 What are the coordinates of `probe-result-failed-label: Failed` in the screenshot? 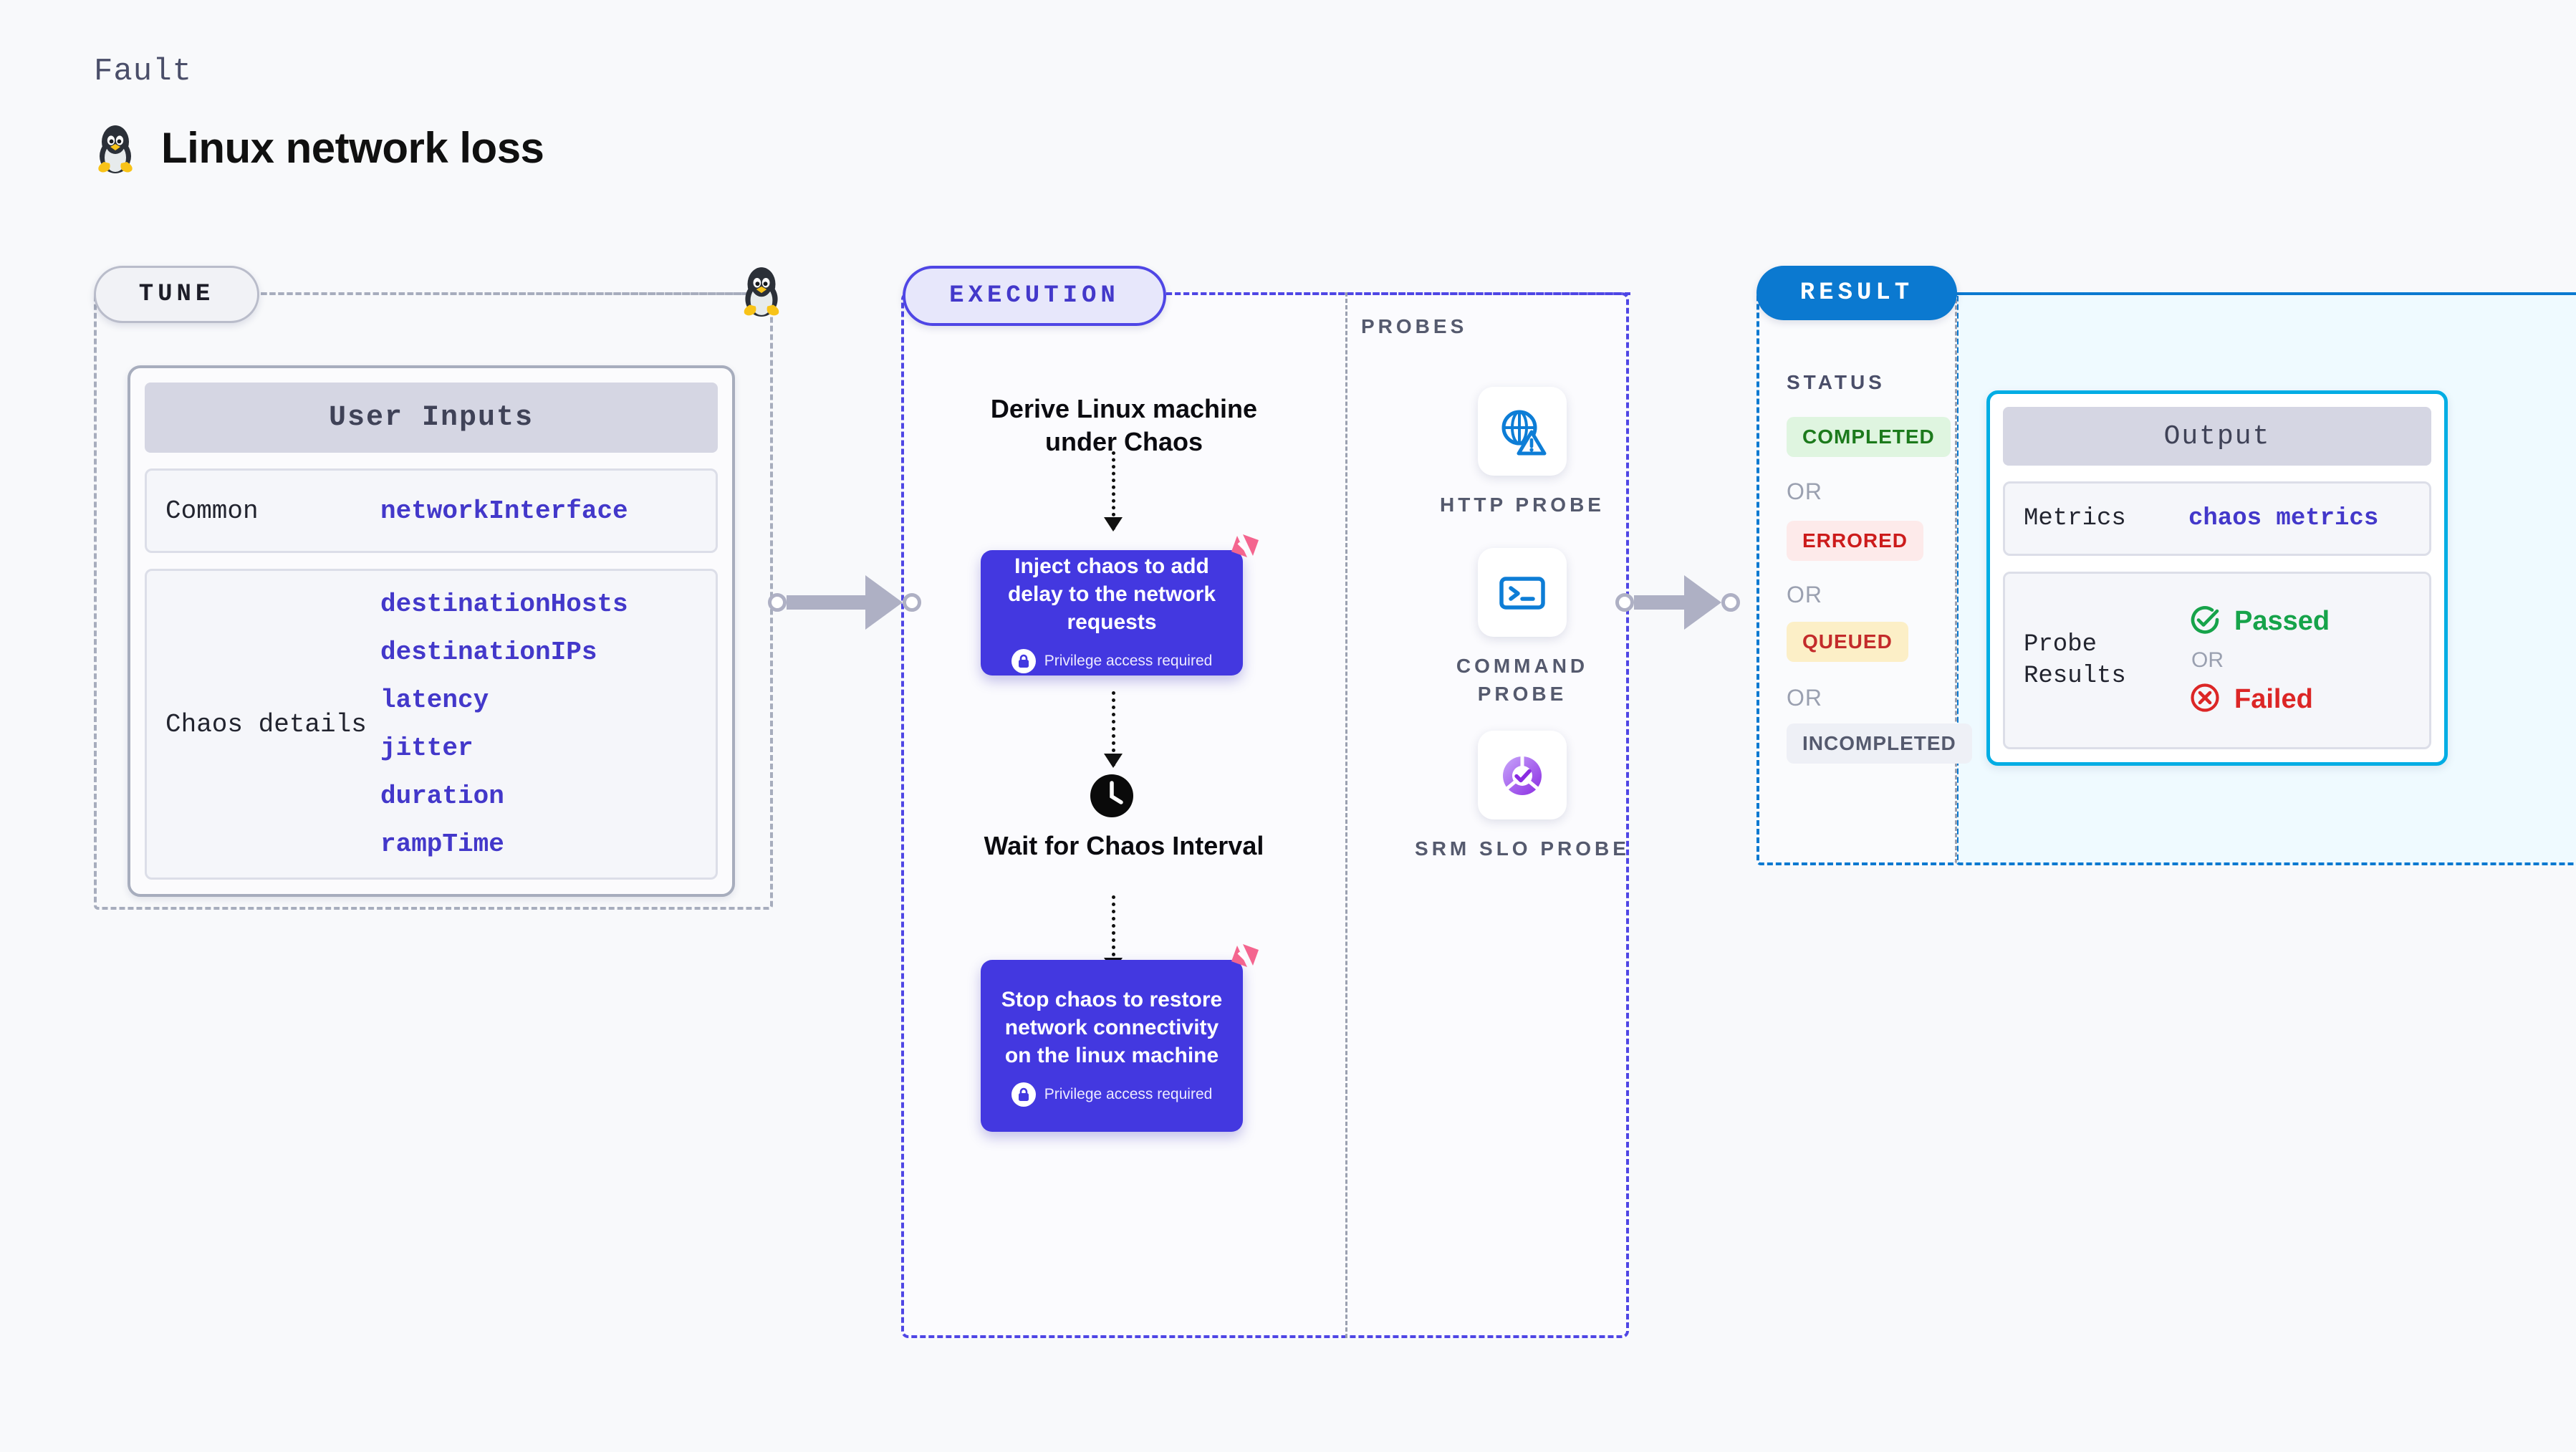 It's located at (2273, 699).